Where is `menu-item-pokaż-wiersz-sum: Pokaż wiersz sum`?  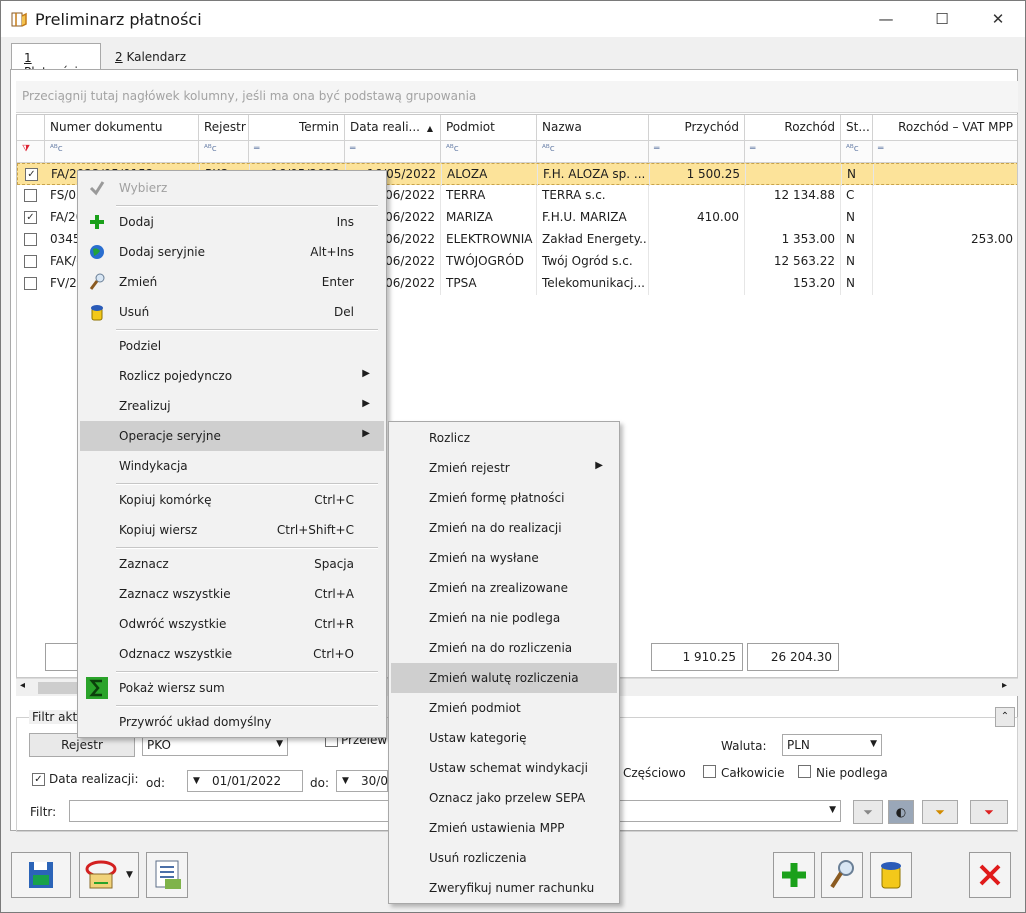 menu-item-pokaż-wiersz-sum: Pokaż wiersz sum is located at coordinates (232, 688).